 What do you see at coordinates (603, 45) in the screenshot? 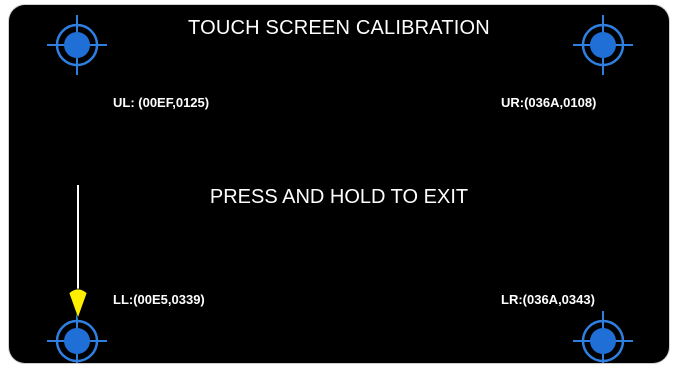
I see `upper-right-crosshair-target-icon` at bounding box center [603, 45].